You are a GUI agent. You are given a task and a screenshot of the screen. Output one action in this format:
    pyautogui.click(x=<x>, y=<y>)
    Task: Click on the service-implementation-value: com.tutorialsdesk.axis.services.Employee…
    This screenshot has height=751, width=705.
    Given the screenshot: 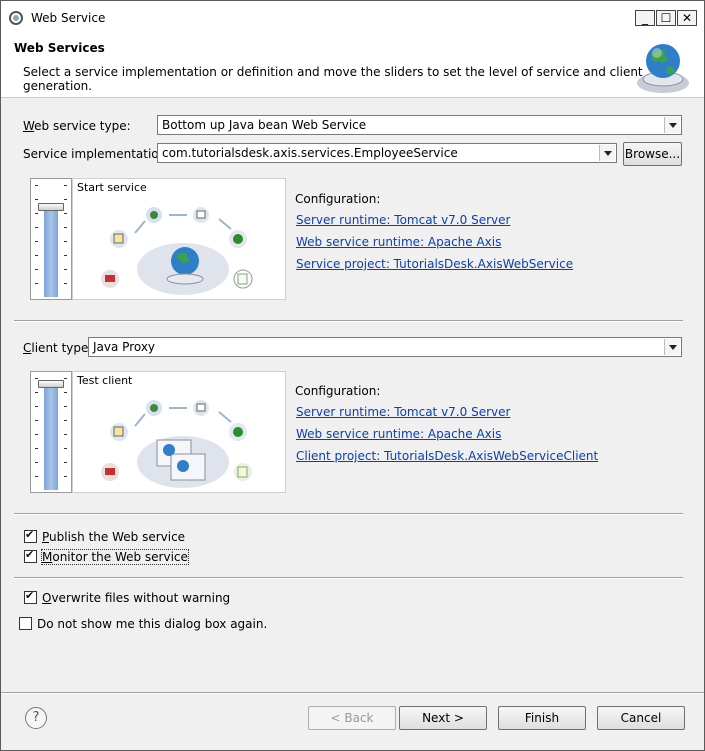 What is the action you would take?
    pyautogui.click(x=310, y=153)
    